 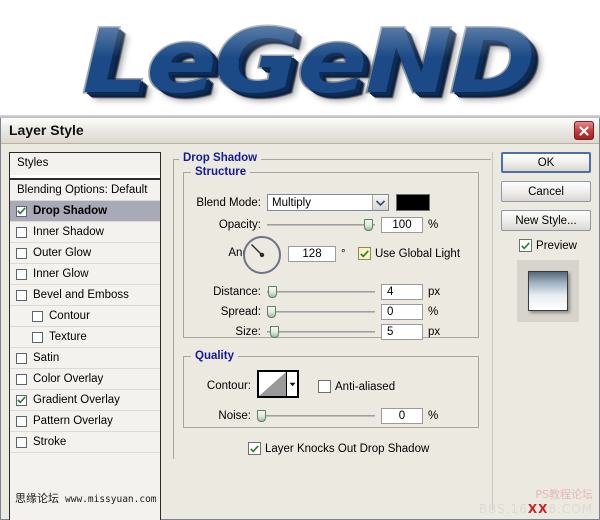 I want to click on angle-dial, so click(x=262, y=255).